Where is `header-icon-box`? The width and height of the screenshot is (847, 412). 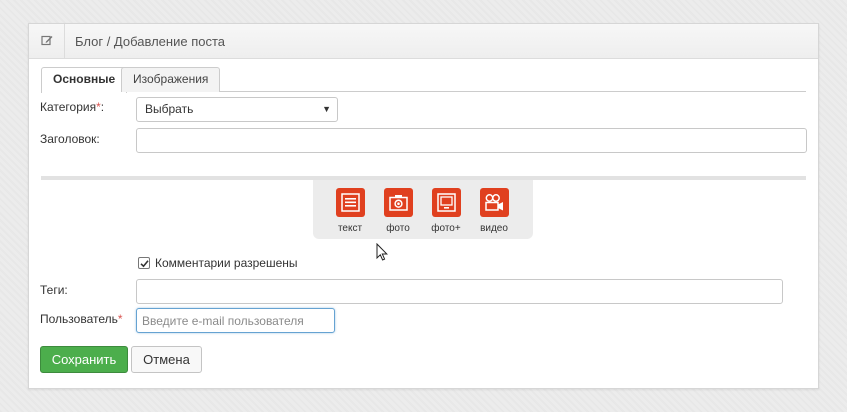 header-icon-box is located at coordinates (47, 41).